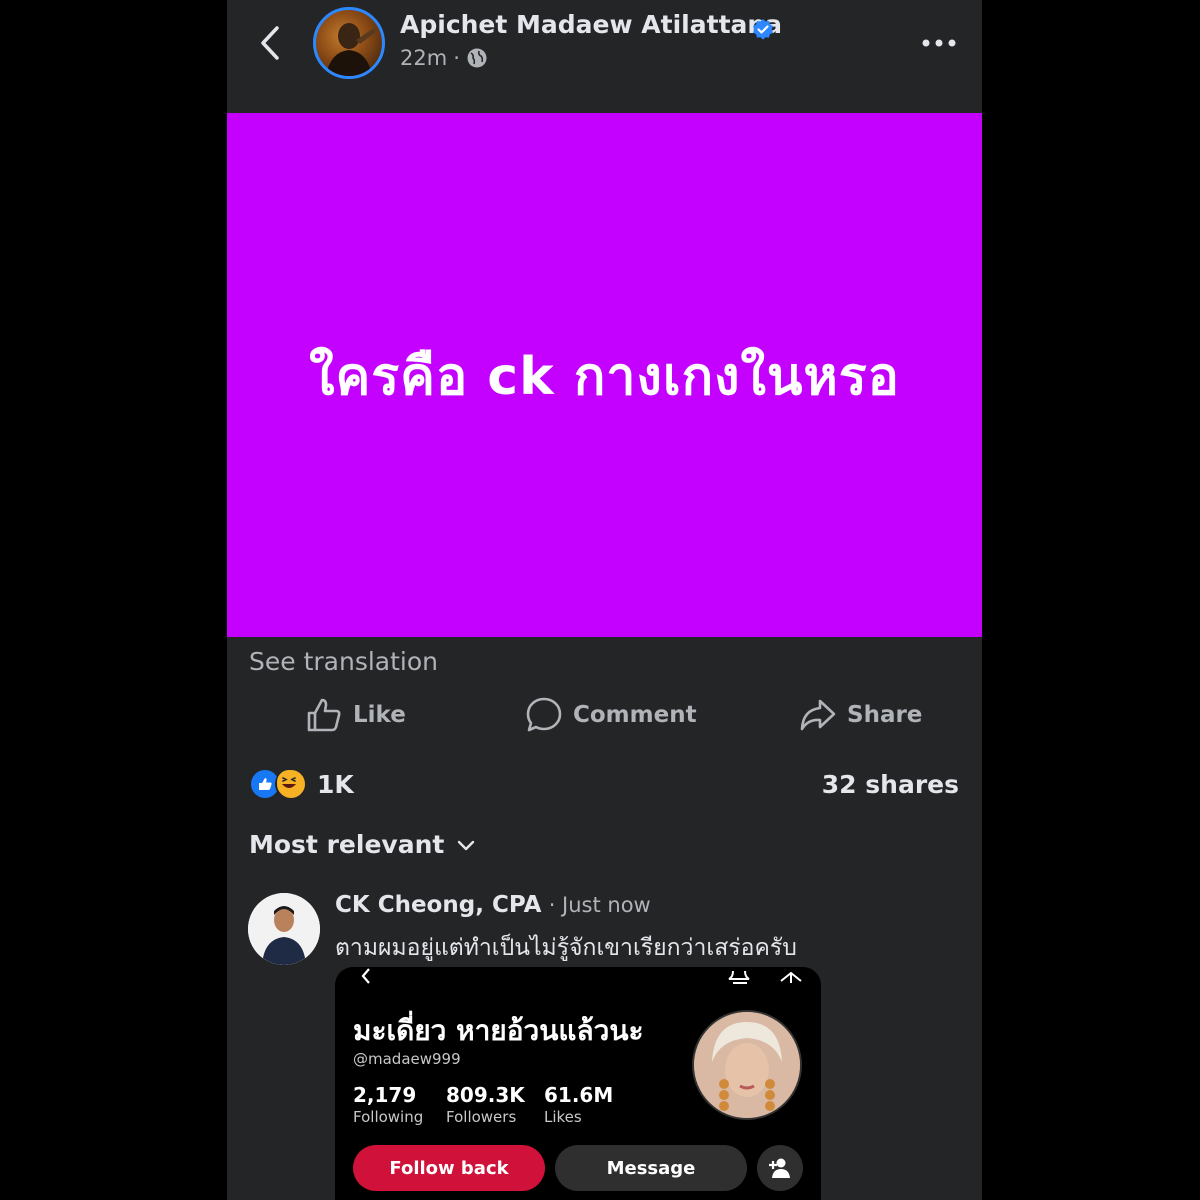 The image size is (1200, 1200). I want to click on stat-label: Likes, so click(563, 1117).